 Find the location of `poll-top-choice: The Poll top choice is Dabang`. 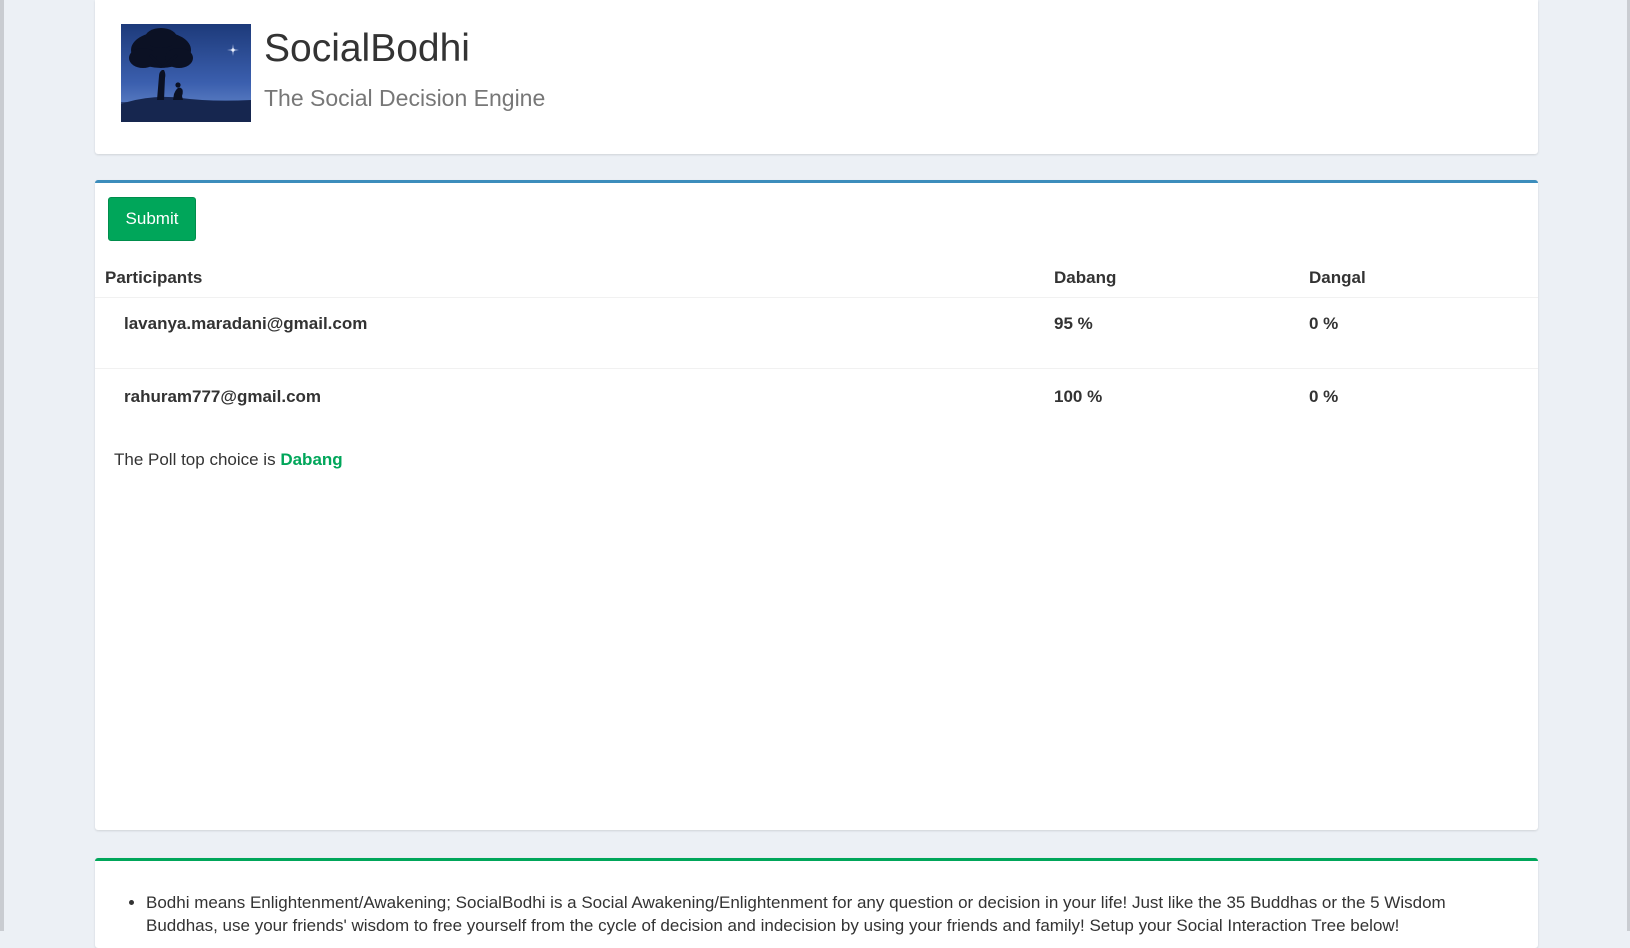

poll-top-choice: The Poll top choice is Dabang is located at coordinates (228, 460).